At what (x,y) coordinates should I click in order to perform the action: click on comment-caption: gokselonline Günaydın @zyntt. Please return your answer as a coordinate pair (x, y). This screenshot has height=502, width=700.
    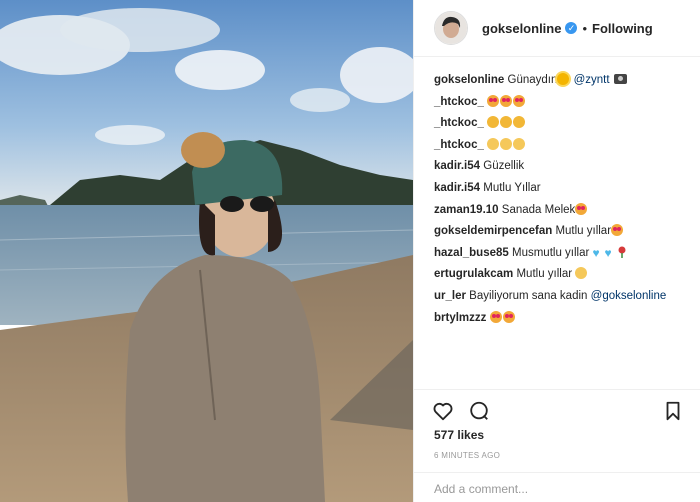
    Looking at the image, I should click on (564, 81).